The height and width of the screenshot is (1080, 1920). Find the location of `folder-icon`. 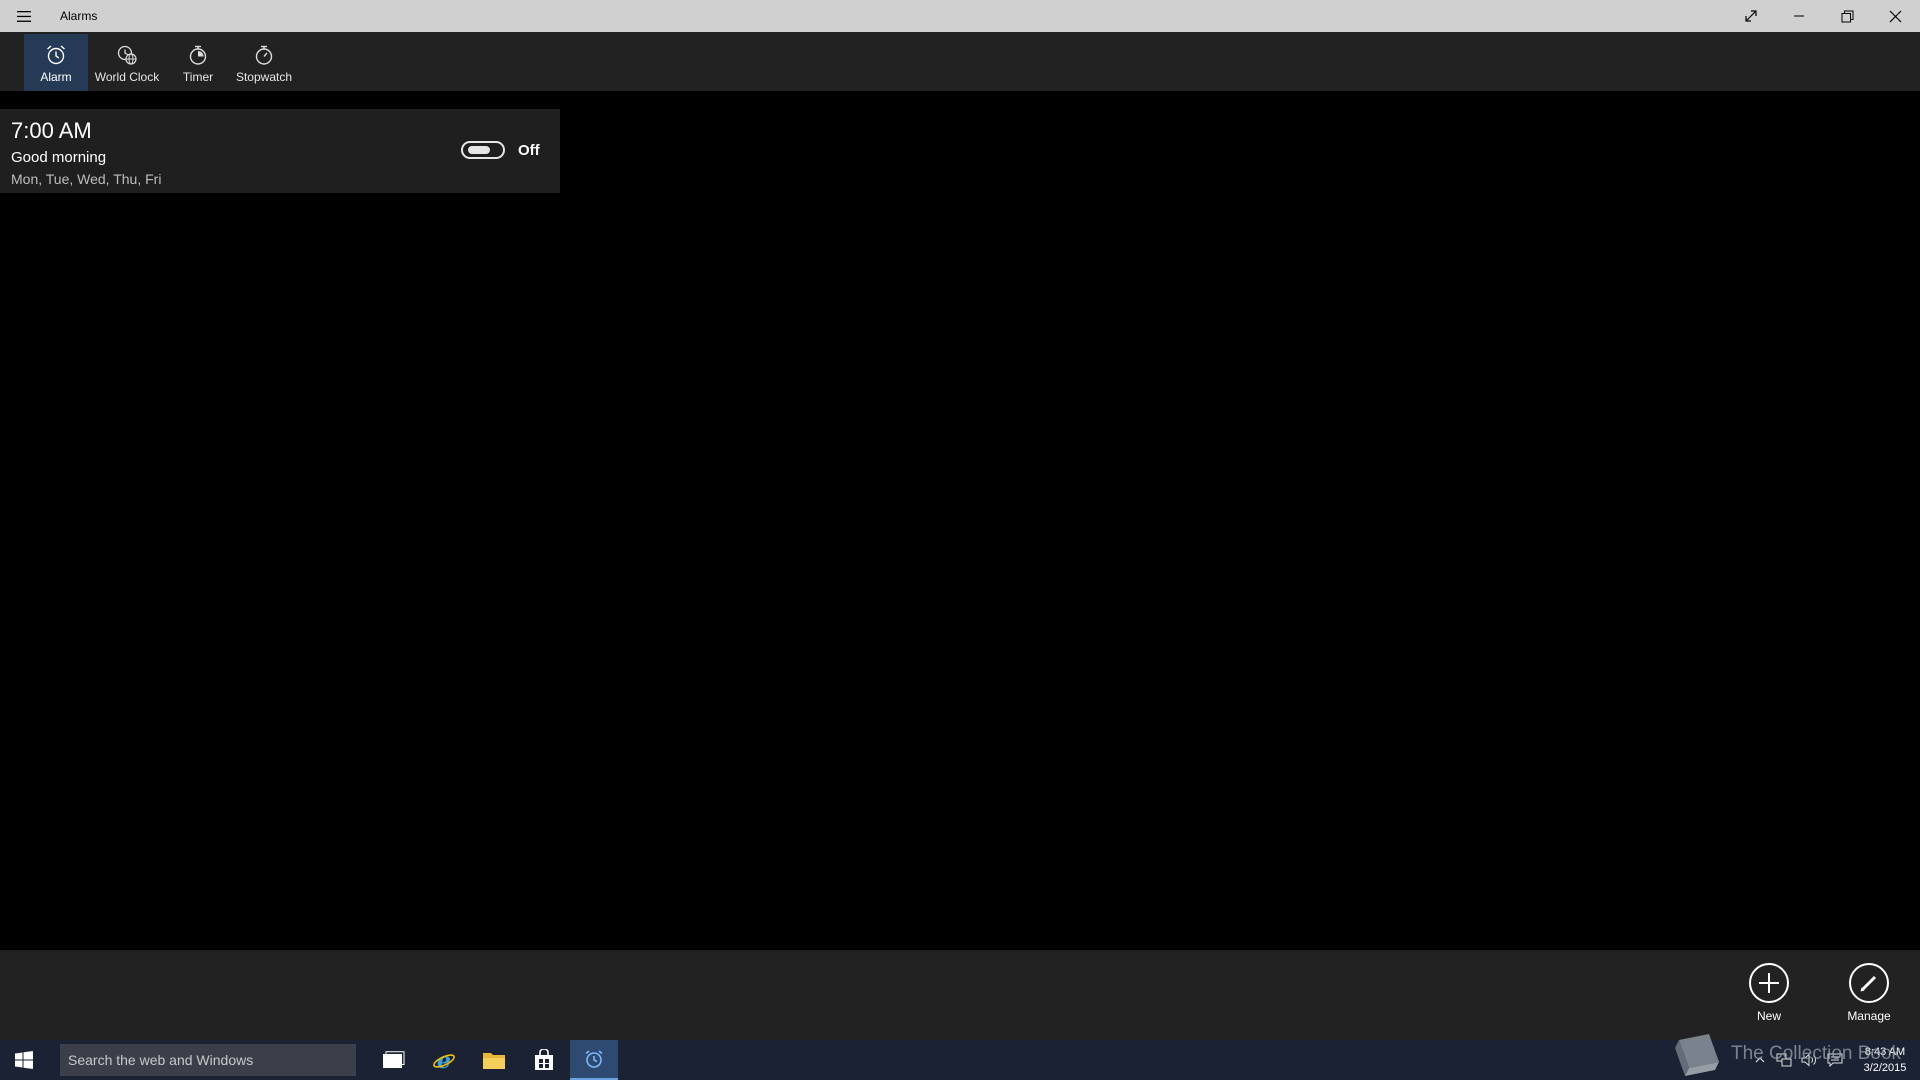

folder-icon is located at coordinates (494, 1061).